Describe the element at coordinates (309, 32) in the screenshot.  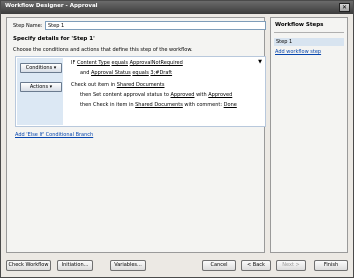
I see `steps-divider` at that location.